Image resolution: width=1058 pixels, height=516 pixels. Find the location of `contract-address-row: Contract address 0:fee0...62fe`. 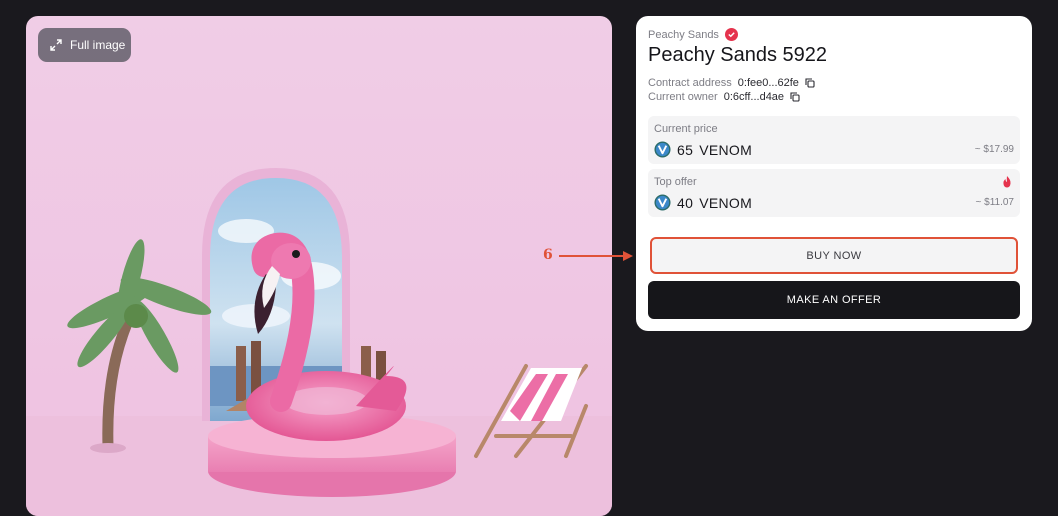

contract-address-row: Contract address 0:fee0...62fe is located at coordinates (731, 83).